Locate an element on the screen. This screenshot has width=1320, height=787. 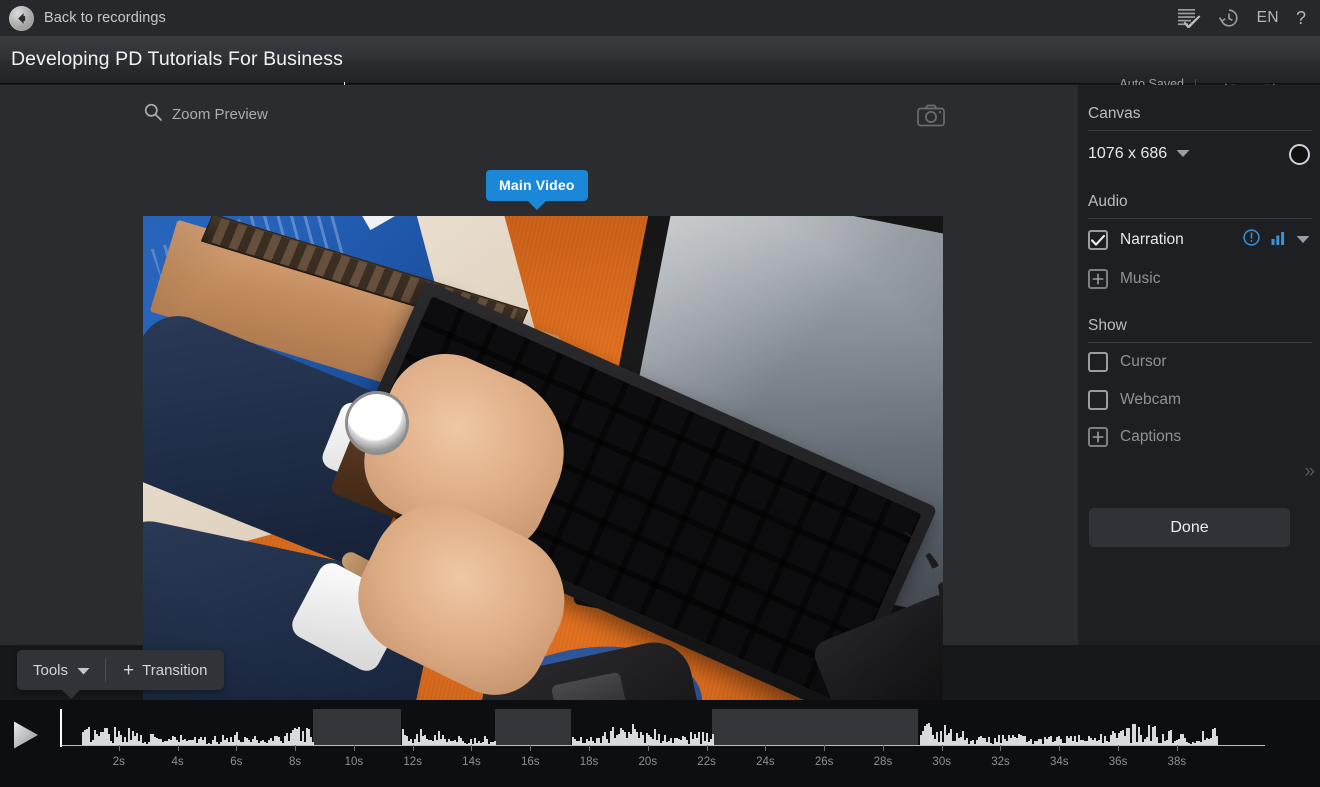
canvas-section: Canvas 1076 x 686 is located at coordinates (1199, 131).